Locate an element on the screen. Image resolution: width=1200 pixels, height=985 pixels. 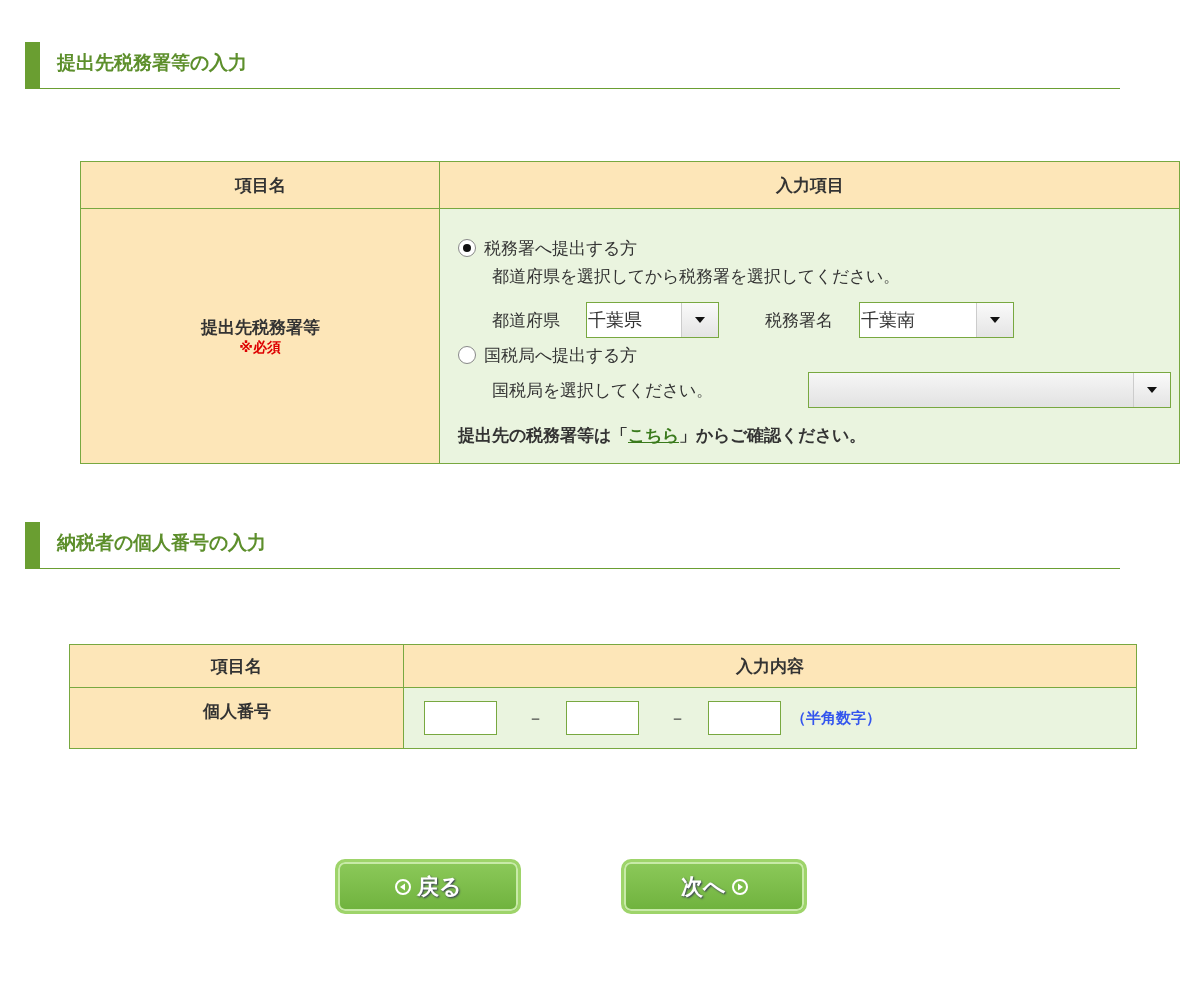
format-hint: （半角数字） is located at coordinates (836, 718).